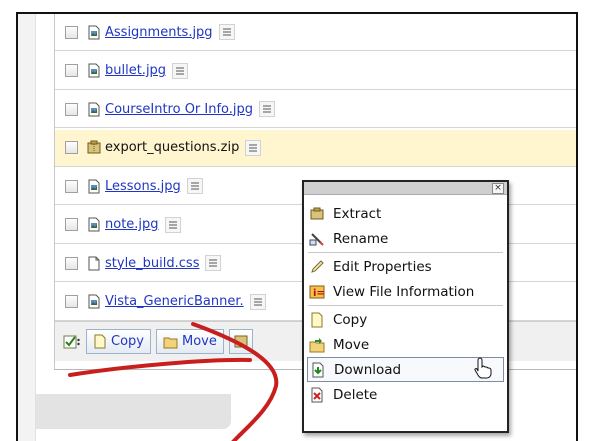 The width and height of the screenshot is (592, 441). Describe the element at coordinates (315, 32) in the screenshot. I see `file-row: Assignments.jpg` at that location.